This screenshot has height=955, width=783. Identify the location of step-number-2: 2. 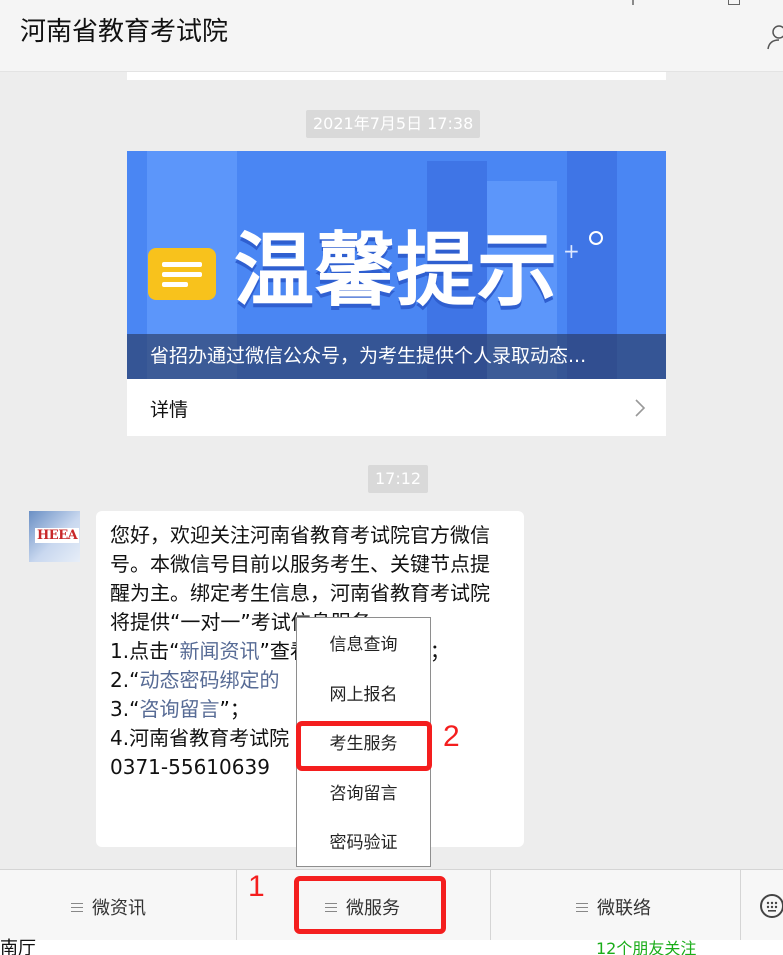
(451, 736).